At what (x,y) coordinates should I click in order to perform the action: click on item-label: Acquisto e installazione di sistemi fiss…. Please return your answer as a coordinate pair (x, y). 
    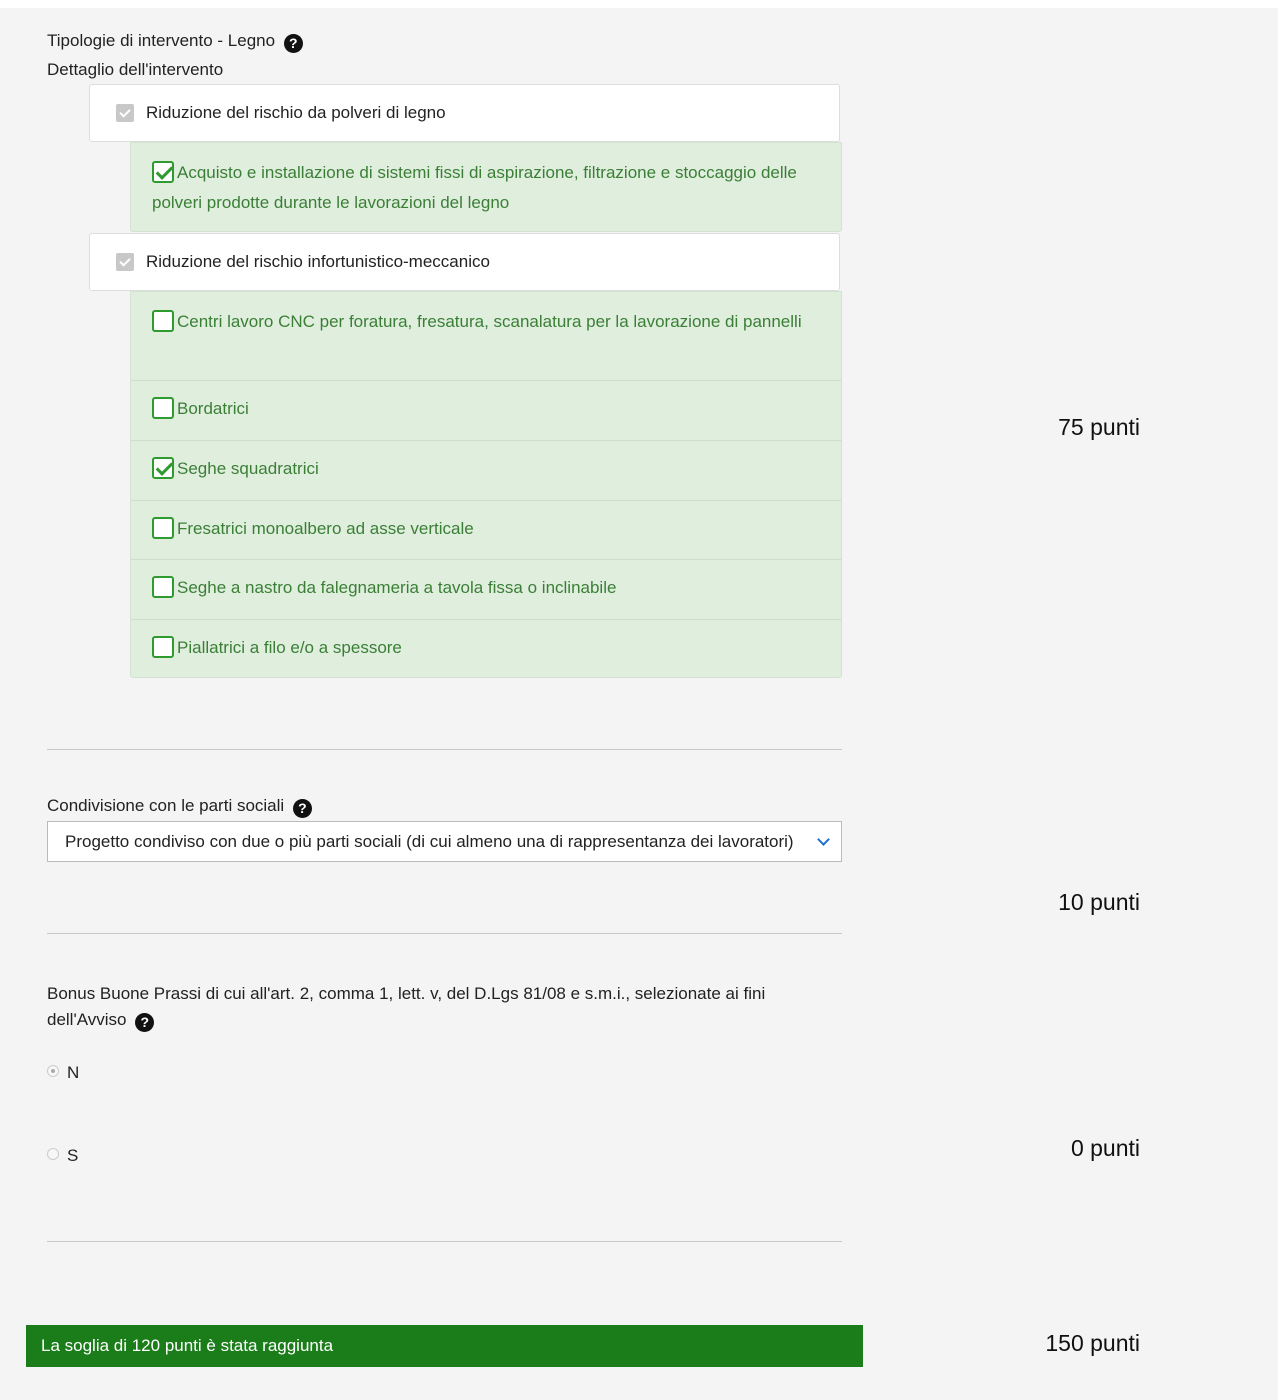
    Looking at the image, I should click on (474, 187).